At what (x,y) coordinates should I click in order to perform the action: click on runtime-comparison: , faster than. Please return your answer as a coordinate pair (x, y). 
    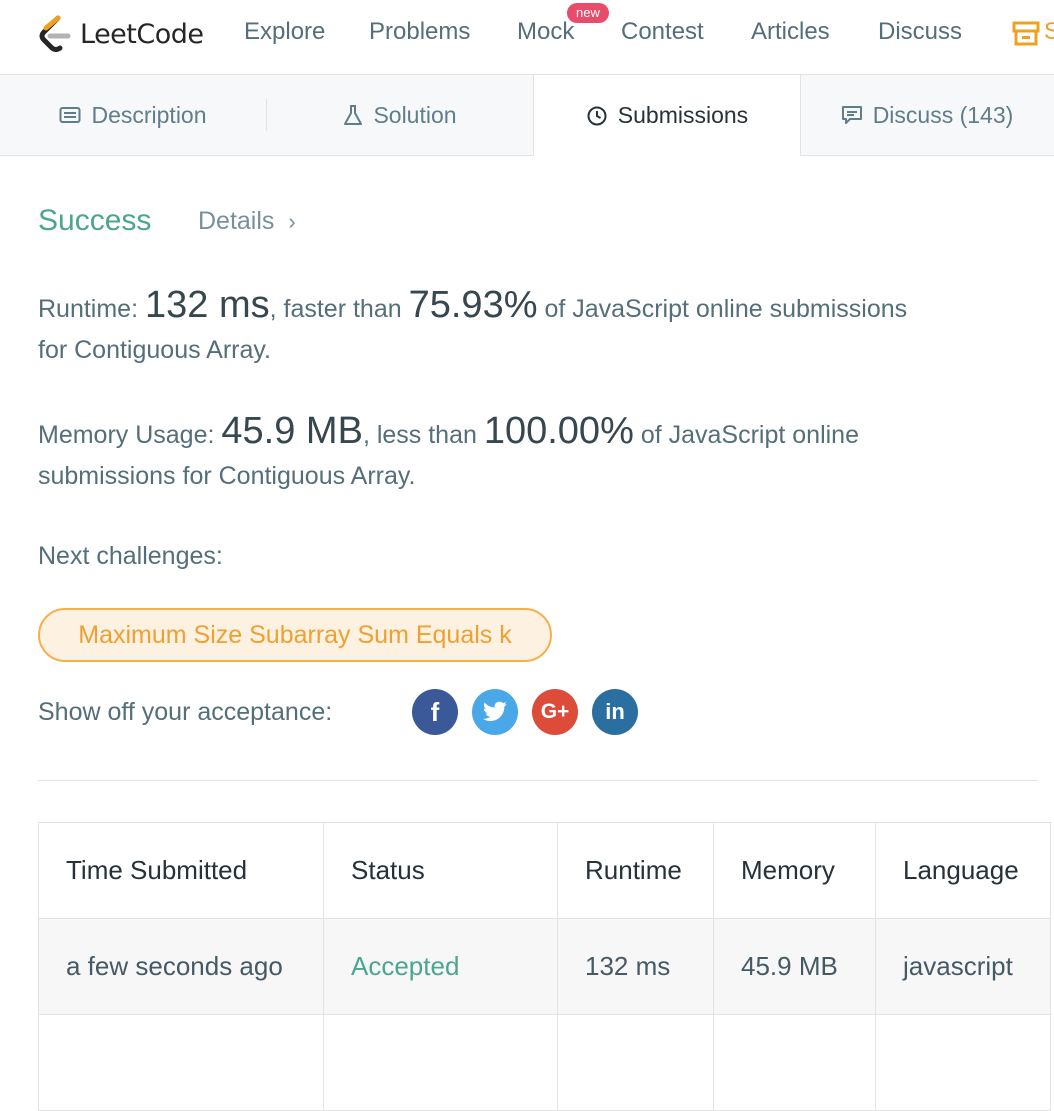
    Looking at the image, I should click on (335, 309).